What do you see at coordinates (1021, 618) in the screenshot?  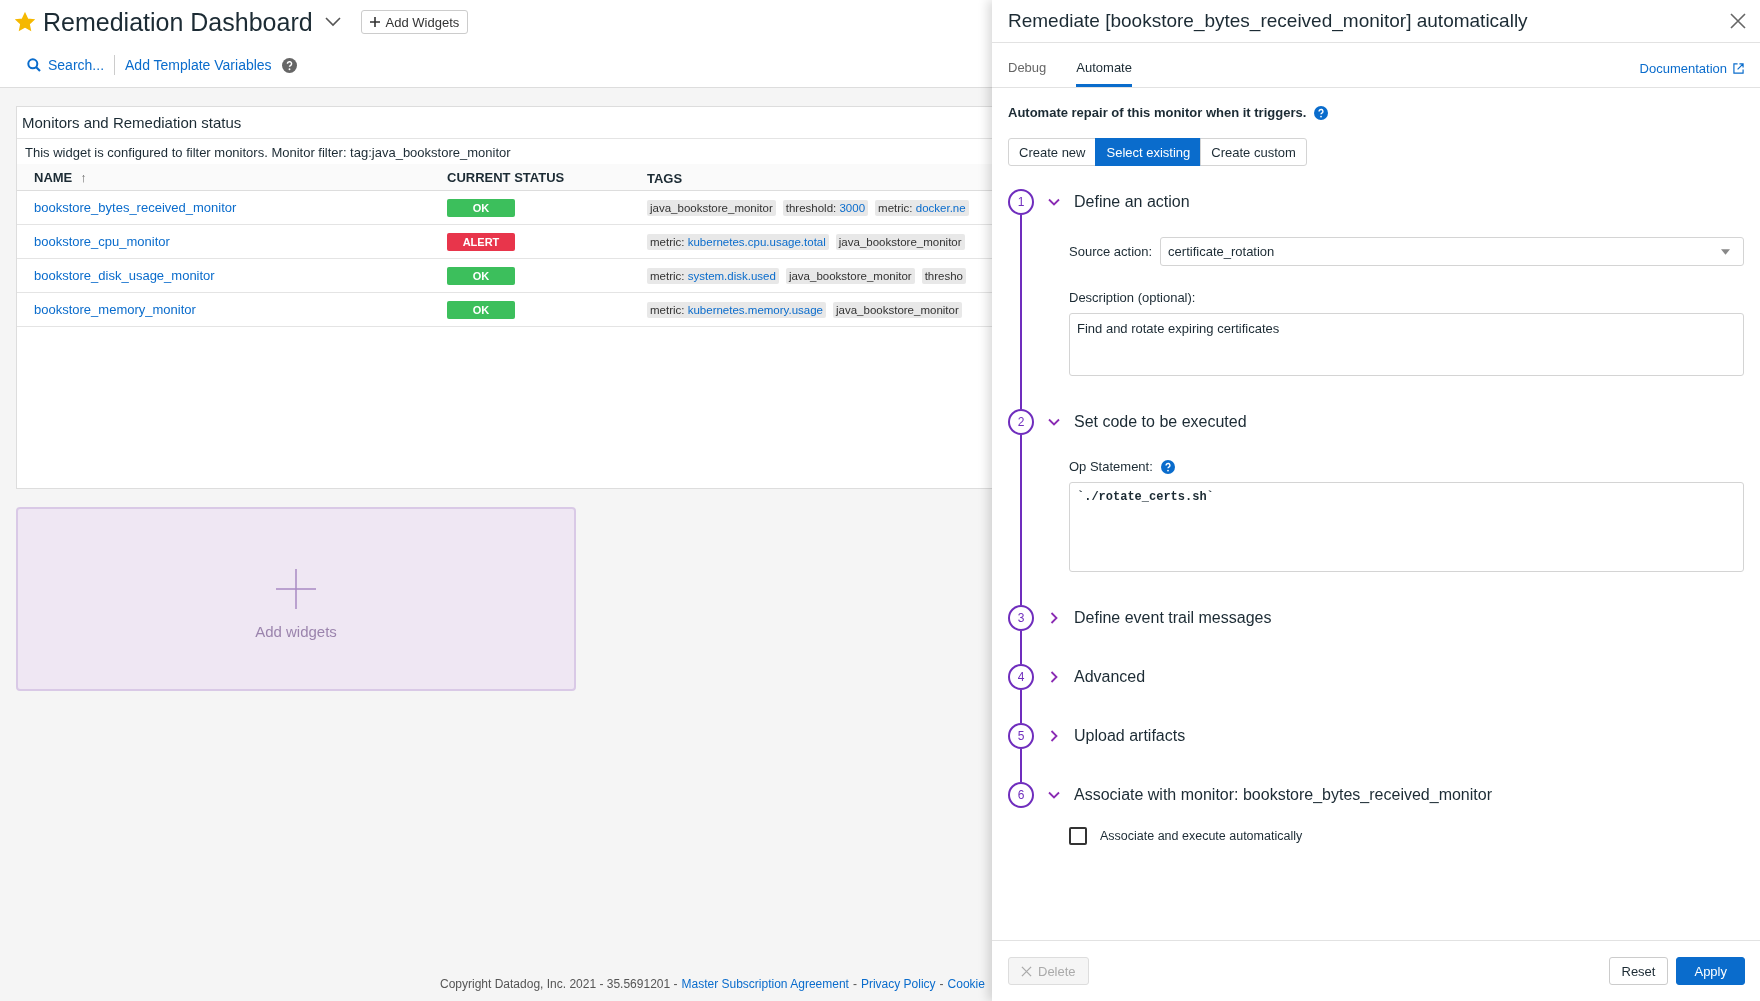 I see `step-number: 3` at bounding box center [1021, 618].